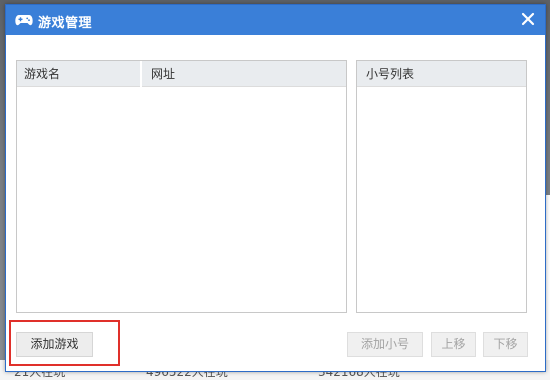 This screenshot has height=380, width=550. I want to click on column-header-accounts: 小号列表, so click(441, 74).